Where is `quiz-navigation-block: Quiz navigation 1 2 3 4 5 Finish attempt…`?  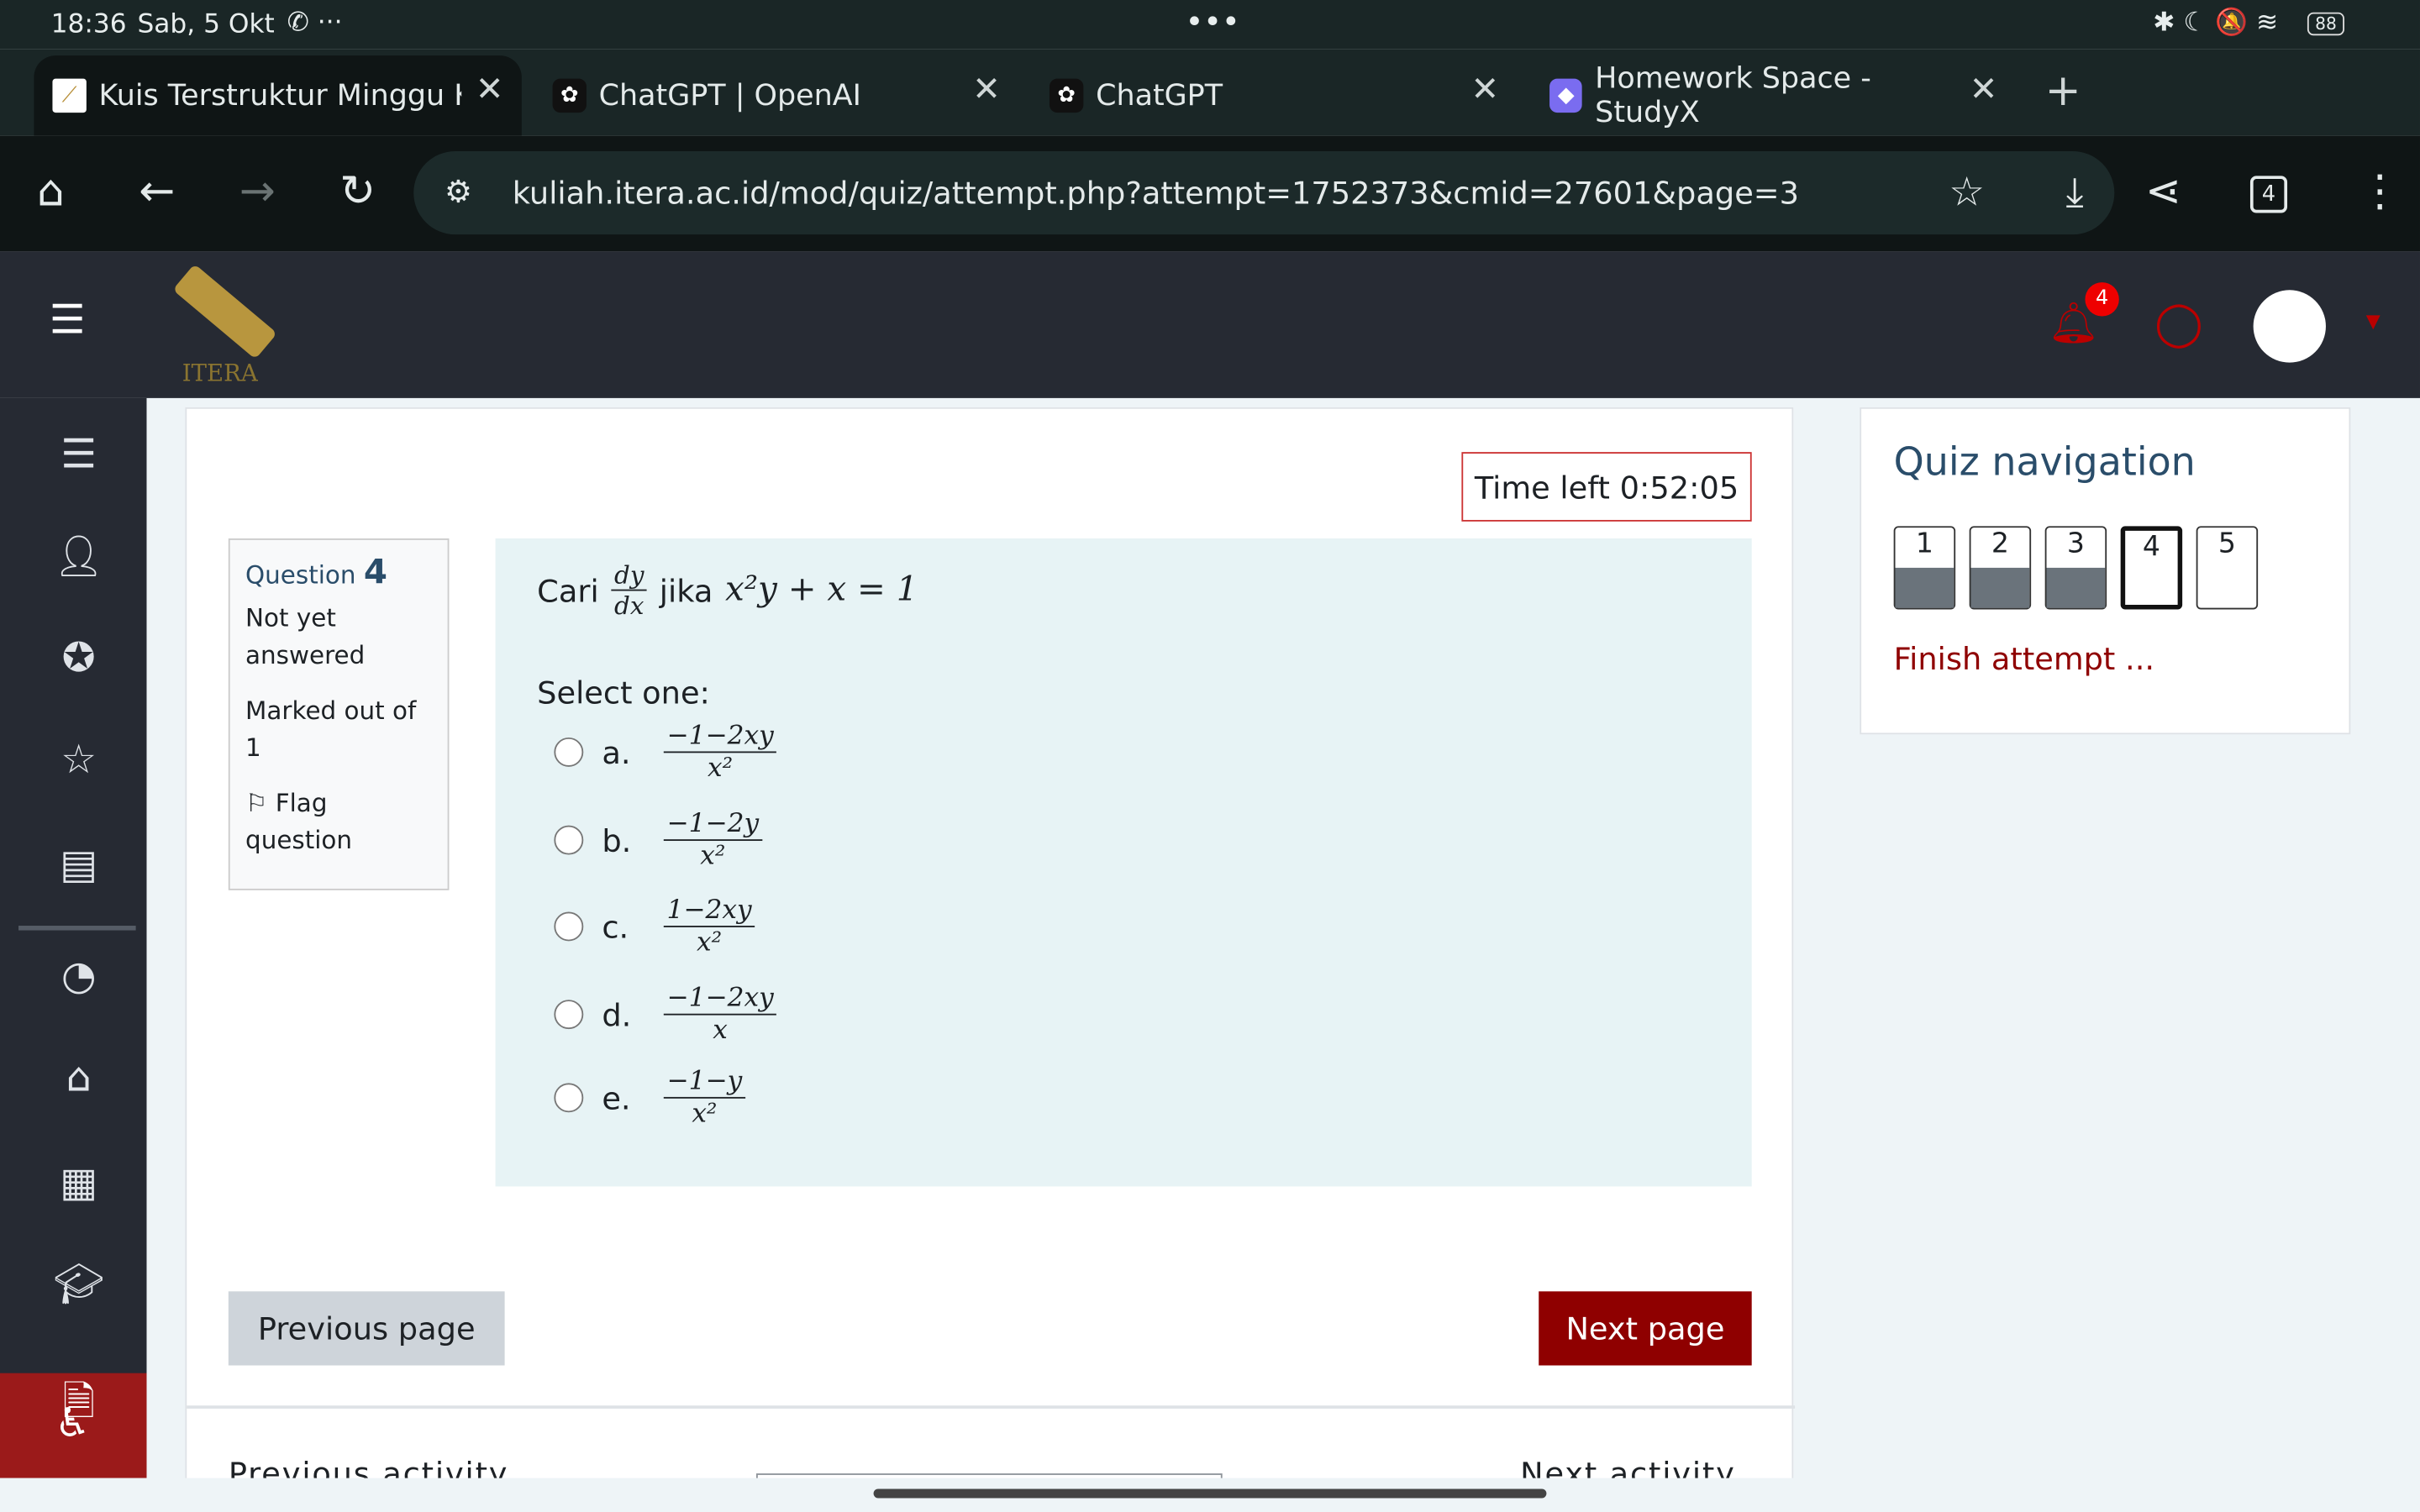
quiz-navigation-block: Quiz navigation 1 2 3 4 5 Finish attempt… is located at coordinates (2105, 571).